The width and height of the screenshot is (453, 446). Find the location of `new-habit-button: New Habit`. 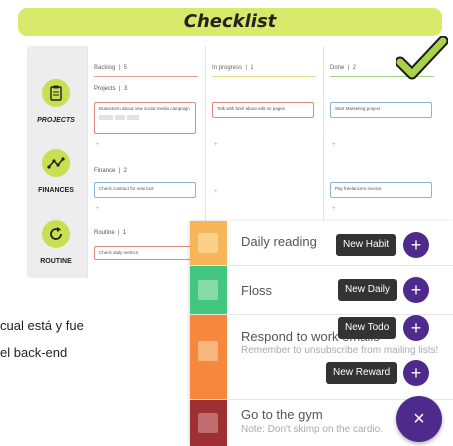

new-habit-button: New Habit is located at coordinates (366, 245).